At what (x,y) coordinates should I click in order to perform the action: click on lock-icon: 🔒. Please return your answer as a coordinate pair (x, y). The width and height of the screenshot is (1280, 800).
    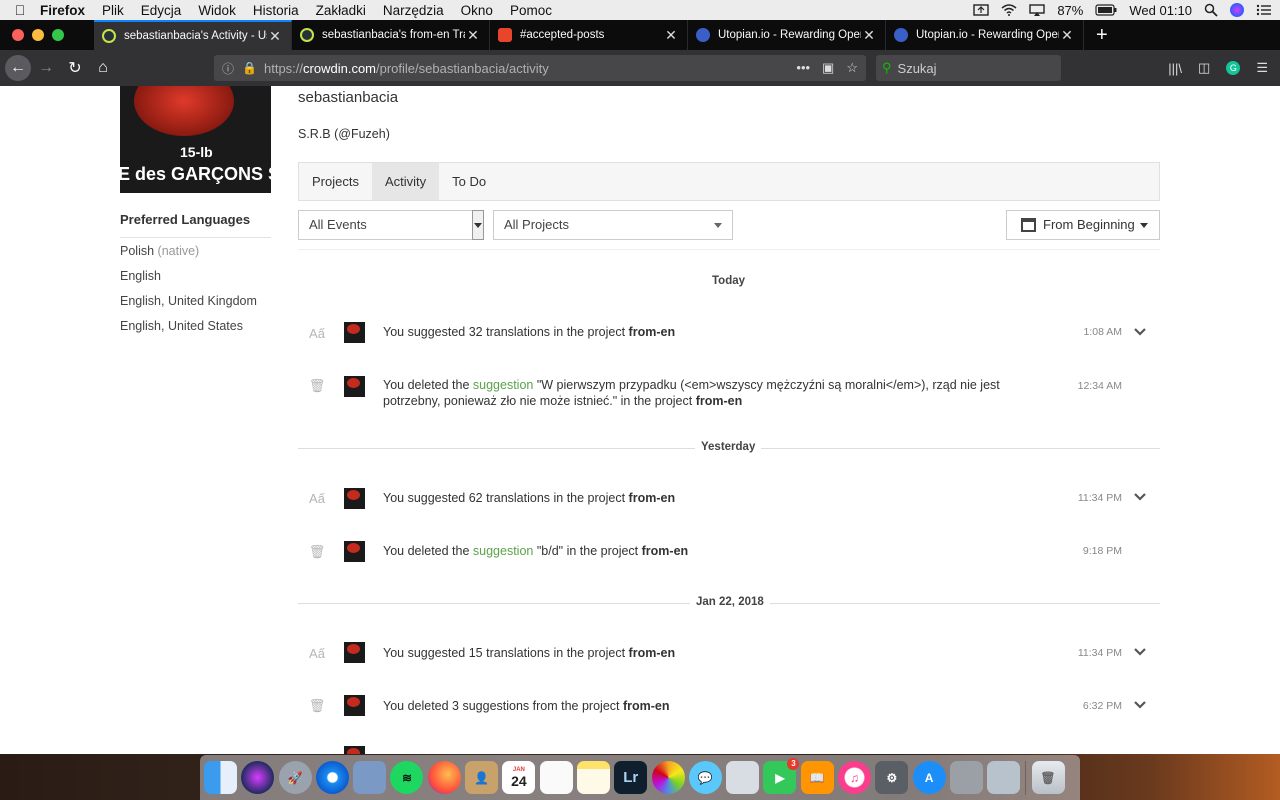
    Looking at the image, I should click on (249, 68).